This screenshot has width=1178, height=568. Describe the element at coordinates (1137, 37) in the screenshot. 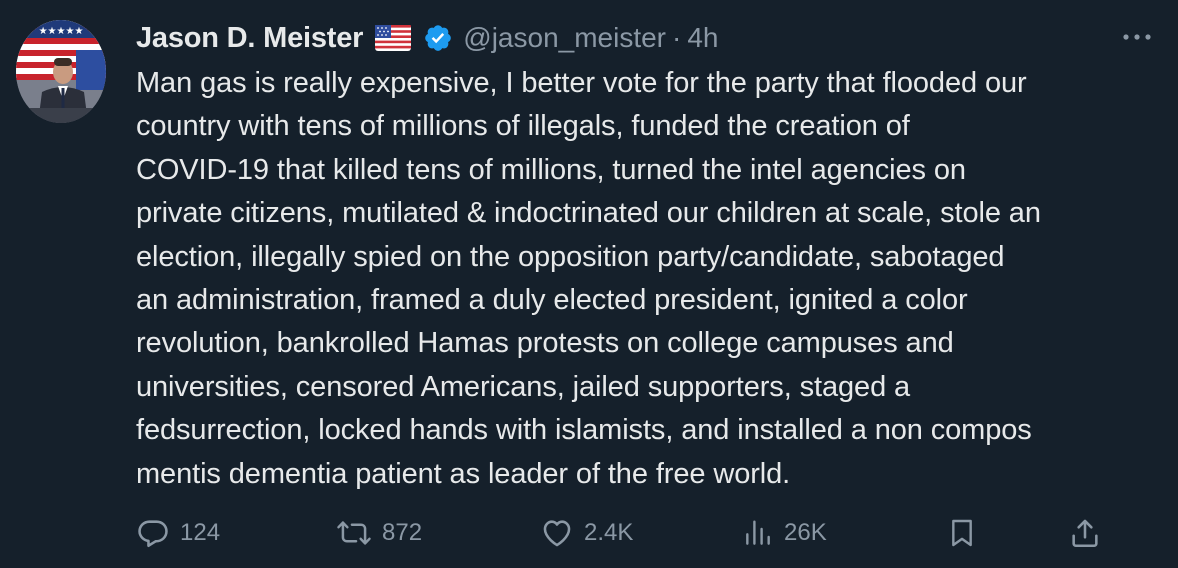

I see `more-dots-icon` at that location.